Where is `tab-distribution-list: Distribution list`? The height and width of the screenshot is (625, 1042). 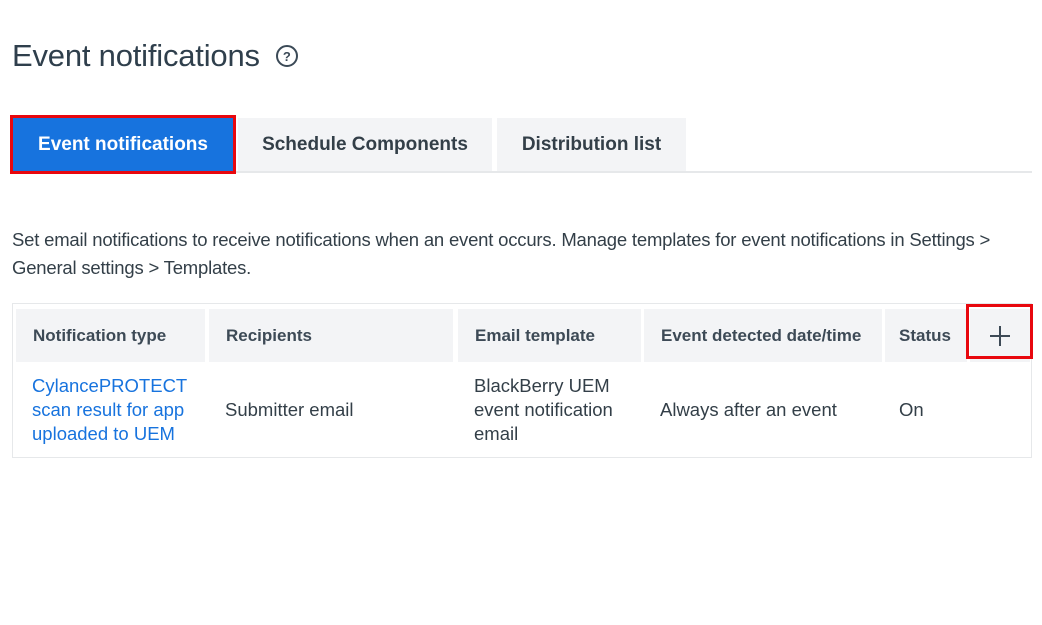
tab-distribution-list: Distribution list is located at coordinates (591, 144).